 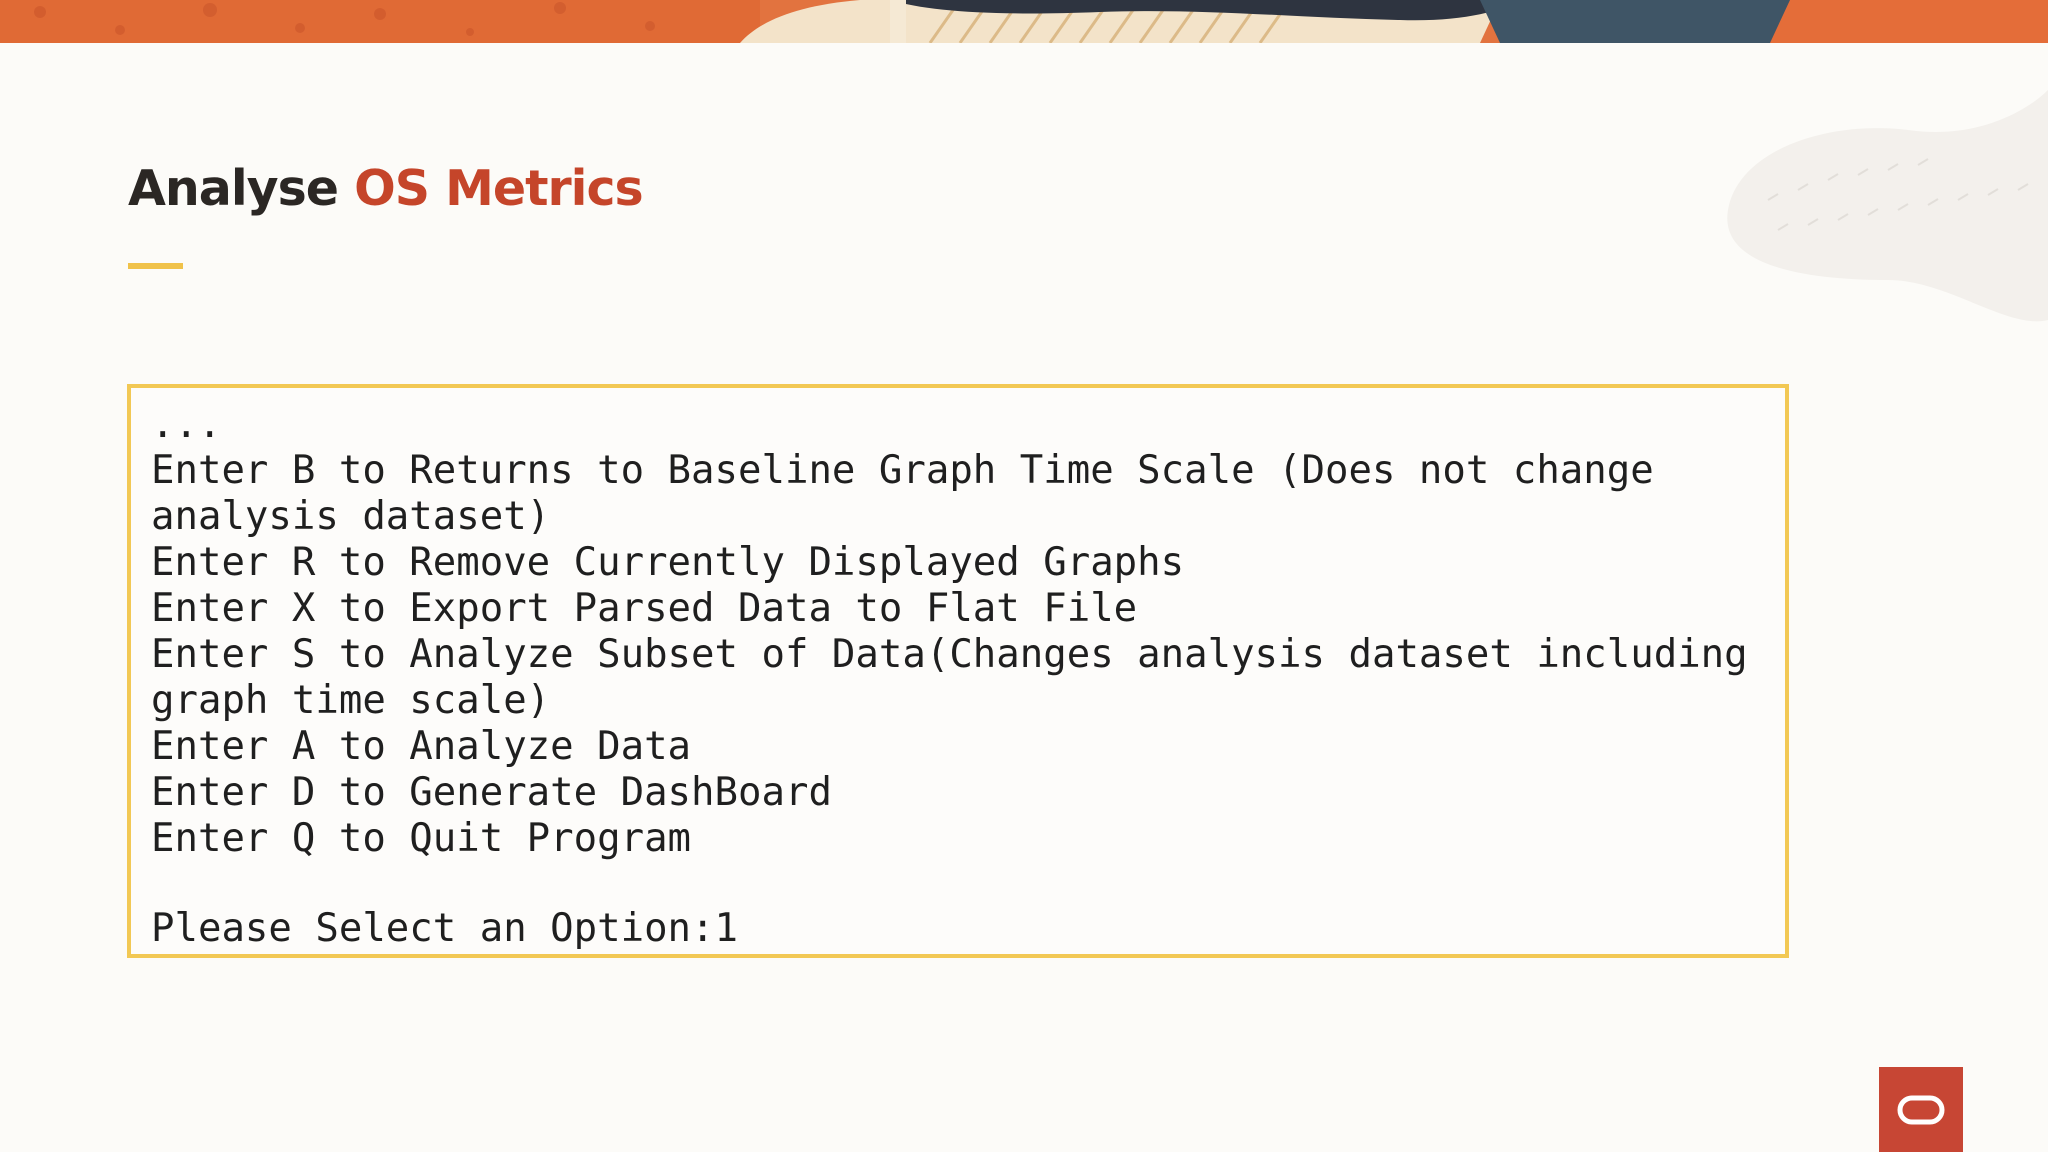 What do you see at coordinates (444, 928) in the screenshot?
I see `terminal-prompt: Please Select an Option:1` at bounding box center [444, 928].